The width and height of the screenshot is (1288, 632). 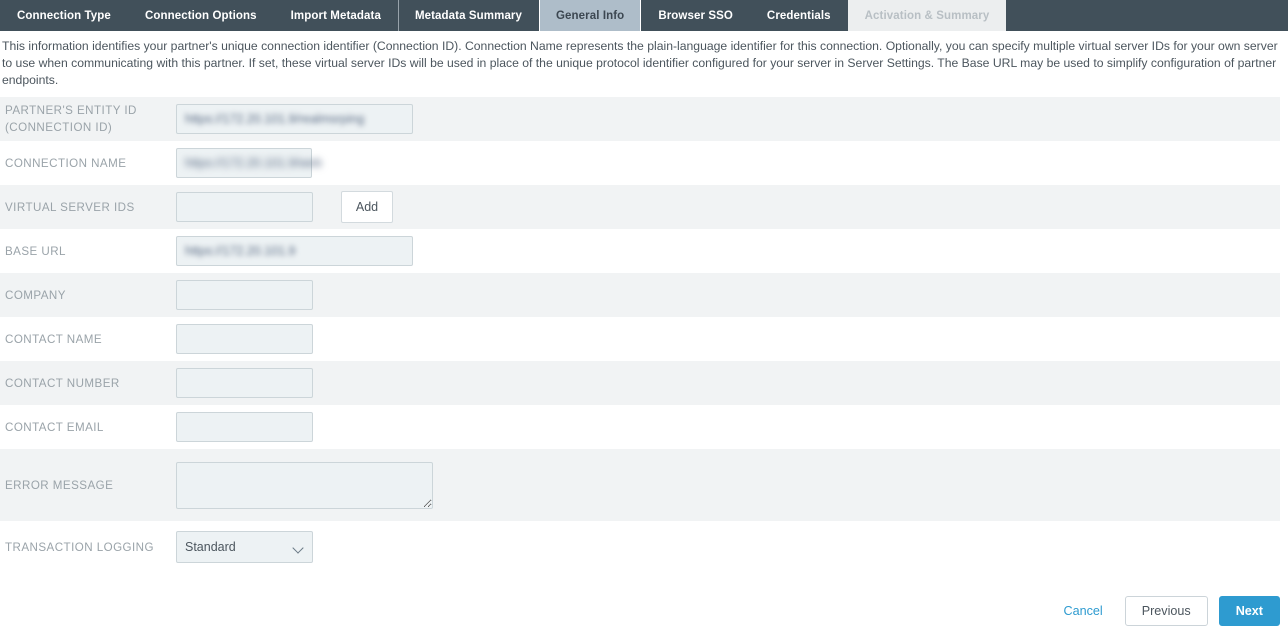 I want to click on tab-metadata-summary: Metadata Summary, so click(x=468, y=15).